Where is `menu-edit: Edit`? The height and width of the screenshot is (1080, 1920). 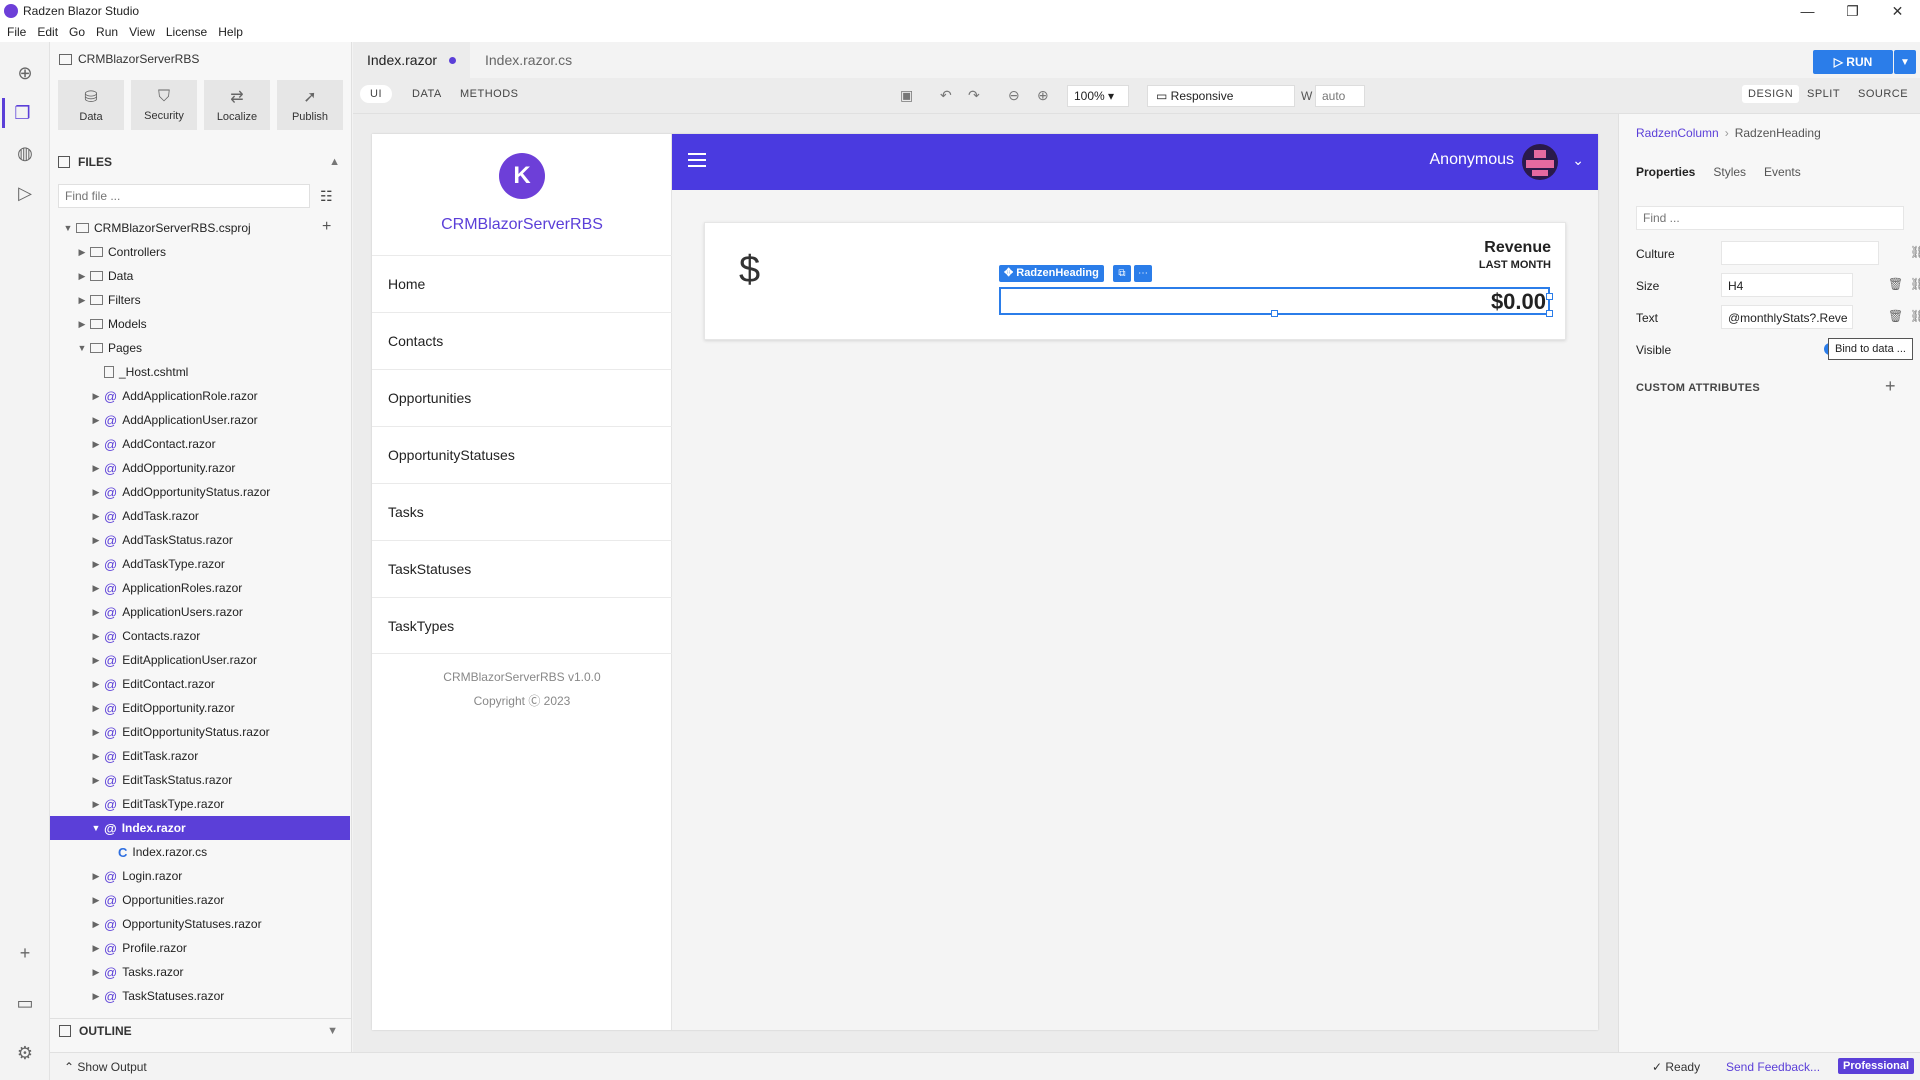 menu-edit: Edit is located at coordinates (47, 32).